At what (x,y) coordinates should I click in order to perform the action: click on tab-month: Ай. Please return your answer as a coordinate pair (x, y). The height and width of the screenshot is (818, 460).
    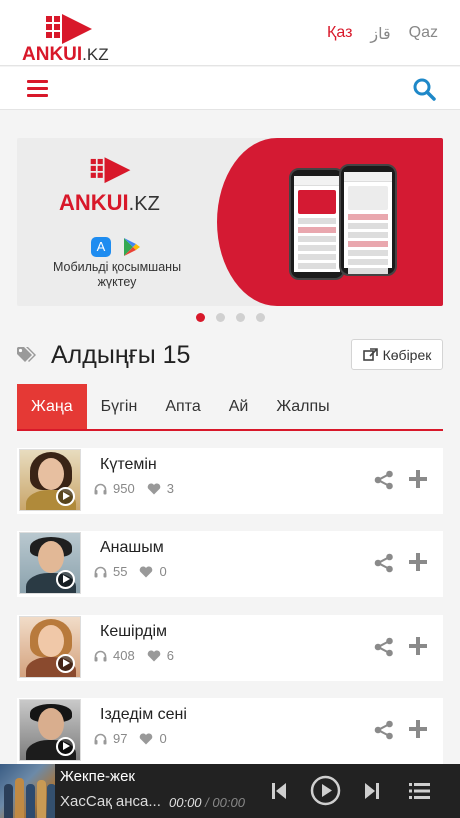
    Looking at the image, I should click on (239, 406).